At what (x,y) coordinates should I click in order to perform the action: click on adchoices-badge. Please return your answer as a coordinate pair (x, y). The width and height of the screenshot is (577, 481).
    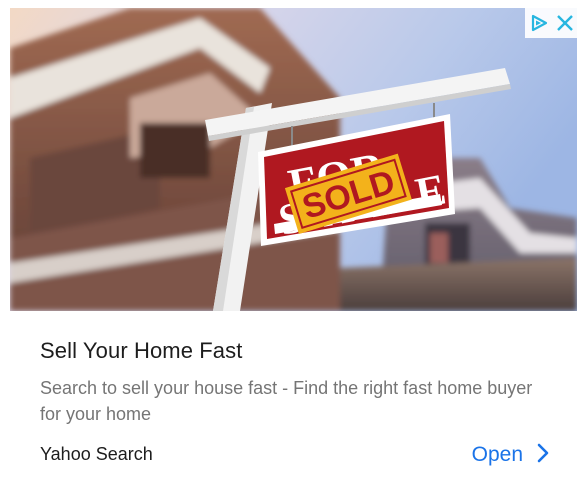
    Looking at the image, I should click on (551, 23).